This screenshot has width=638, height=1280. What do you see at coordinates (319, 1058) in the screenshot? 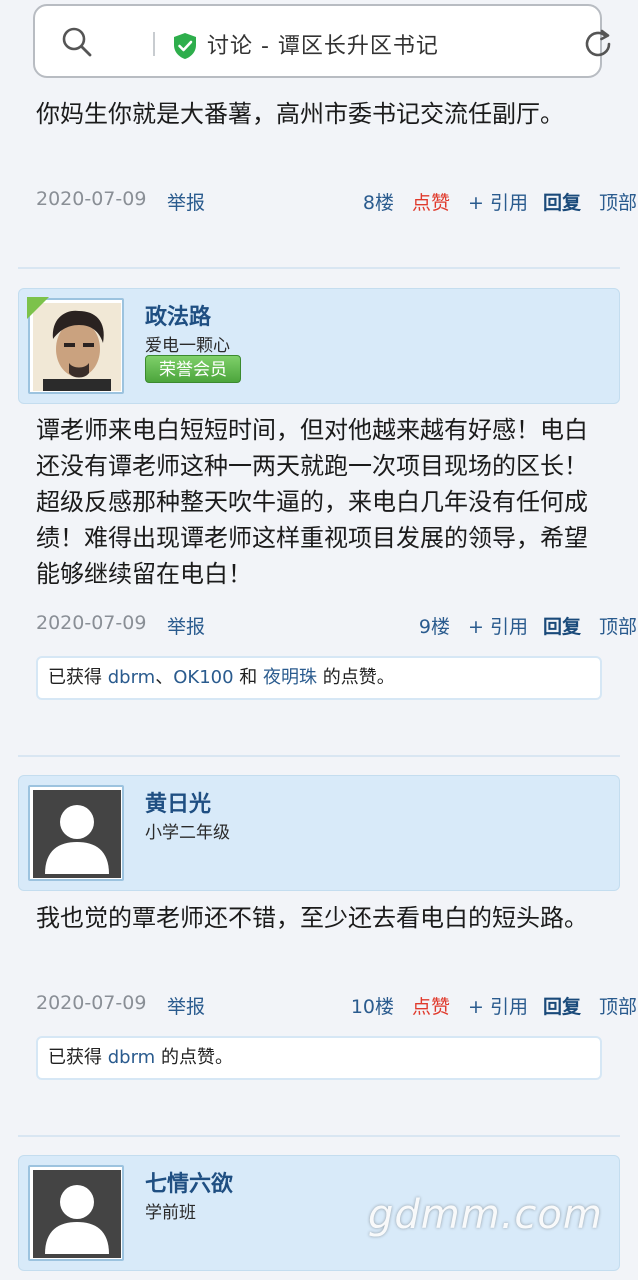
I see `likes-summary: 已获得 dbrm 的点赞。` at bounding box center [319, 1058].